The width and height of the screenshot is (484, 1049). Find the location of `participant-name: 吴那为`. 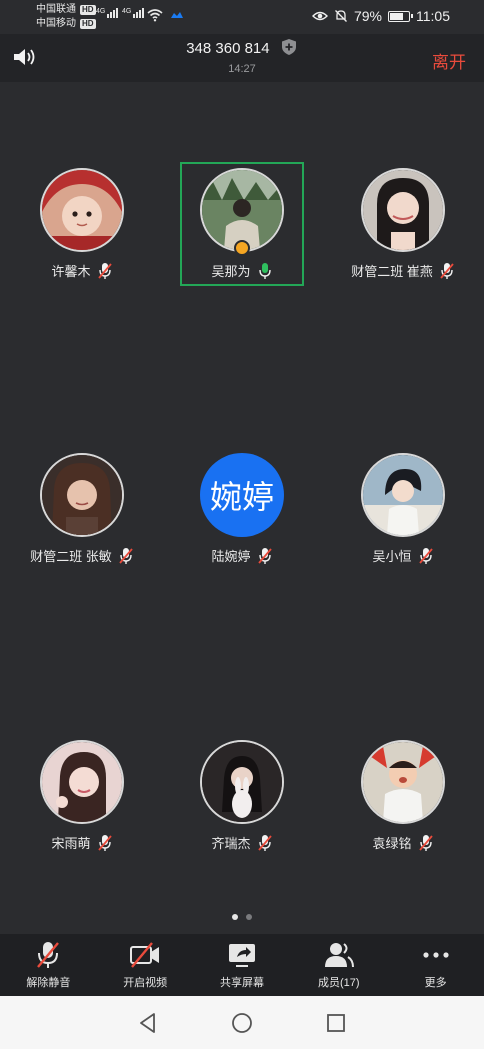

participant-name: 吴那为 is located at coordinates (231, 271).